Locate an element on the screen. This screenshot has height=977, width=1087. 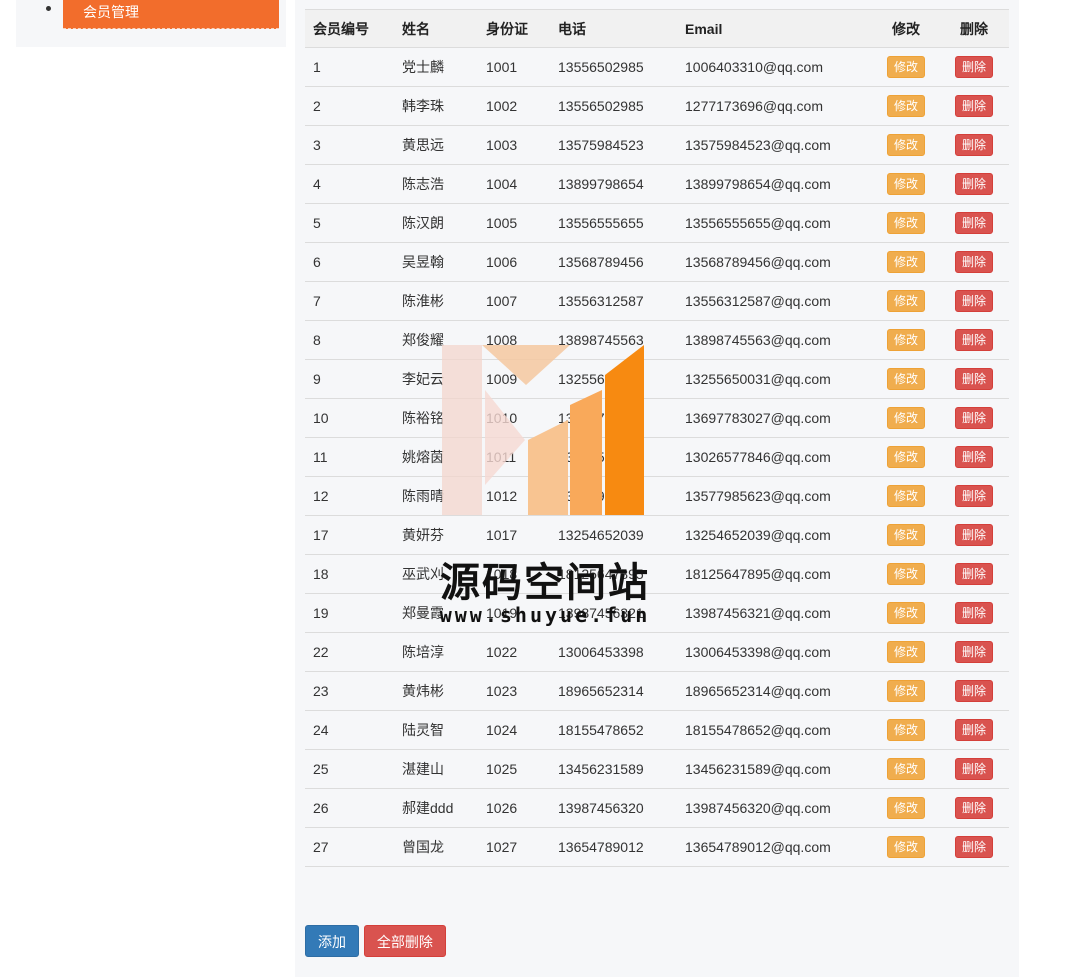
table-actions: 添加 全部删除 is located at coordinates (376, 941).